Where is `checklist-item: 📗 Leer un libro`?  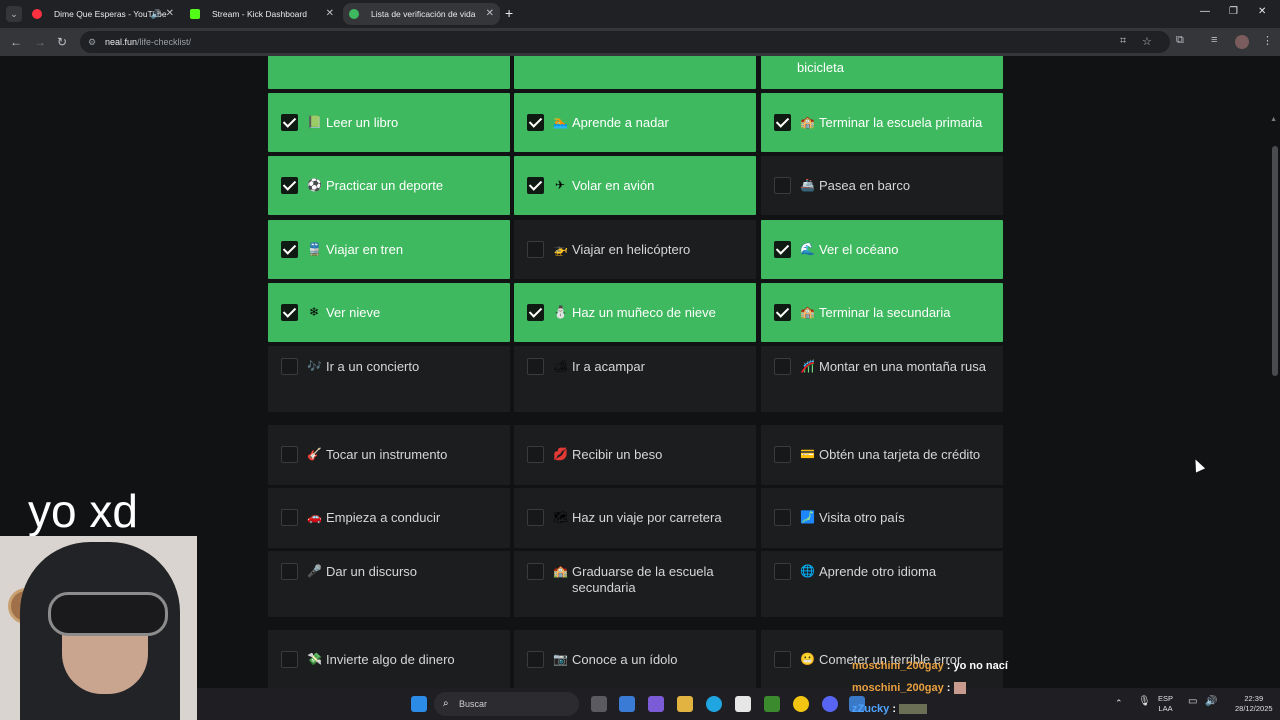
checklist-item: 📗 Leer un libro is located at coordinates (389, 122).